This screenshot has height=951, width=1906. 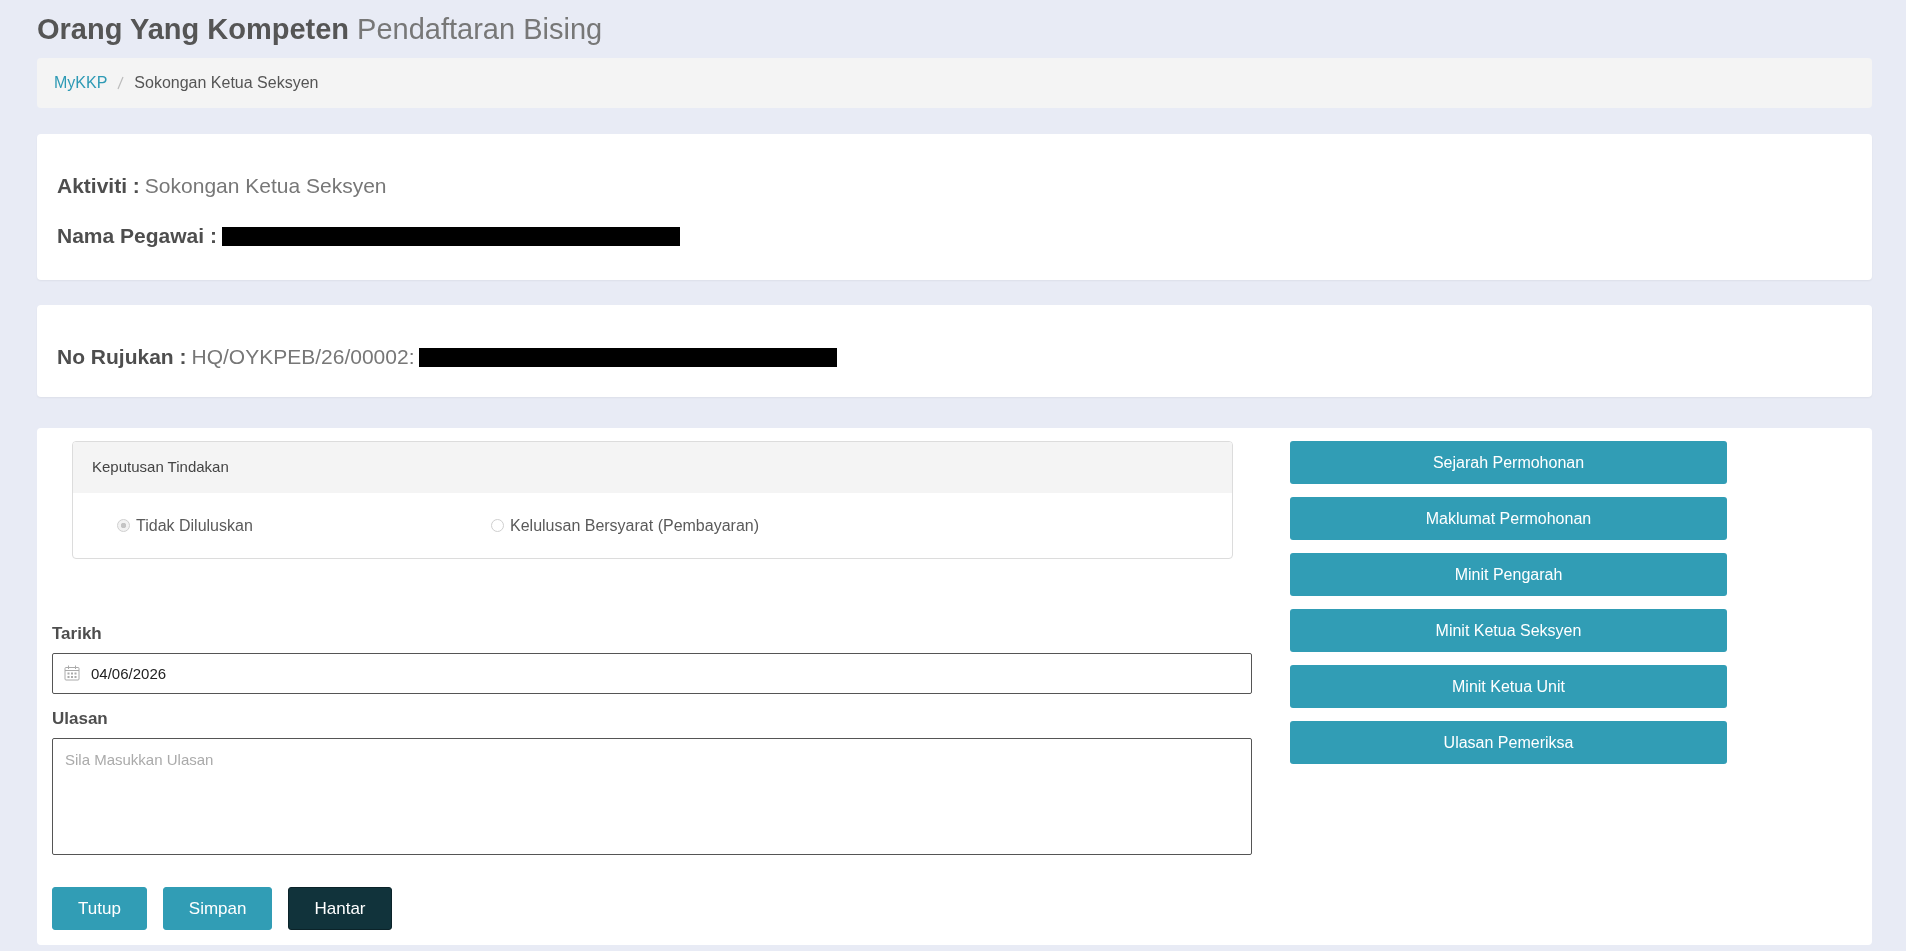 What do you see at coordinates (652, 467) in the screenshot?
I see `panel-header: Keputusan Tindakan` at bounding box center [652, 467].